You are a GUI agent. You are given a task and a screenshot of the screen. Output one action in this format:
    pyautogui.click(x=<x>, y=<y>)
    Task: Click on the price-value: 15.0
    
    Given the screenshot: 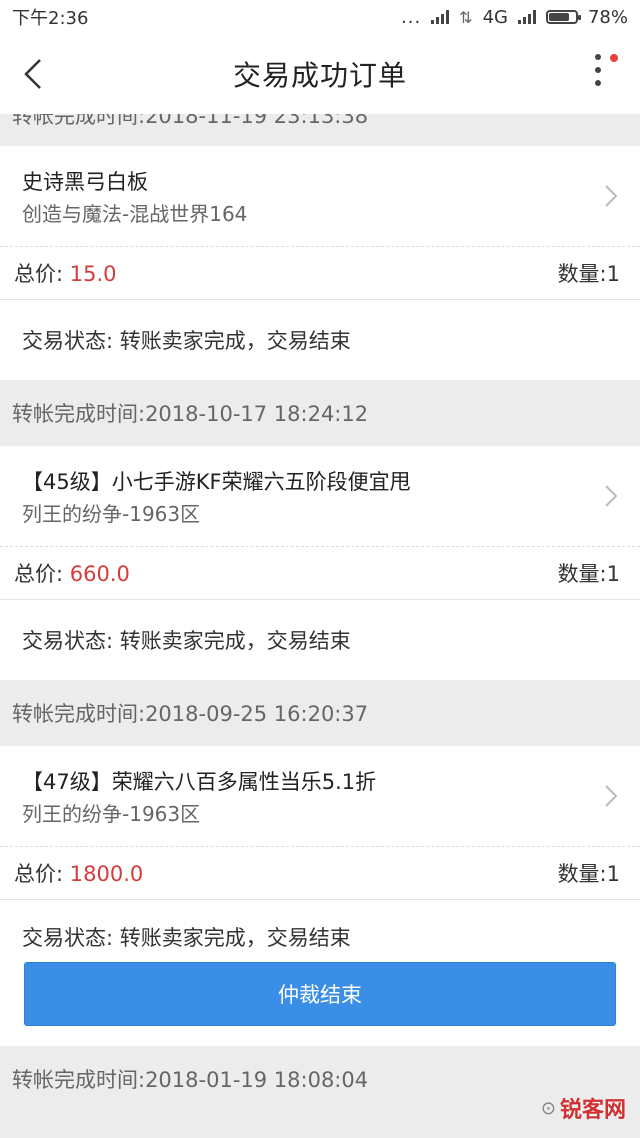 What is the action you would take?
    pyautogui.click(x=93, y=274)
    